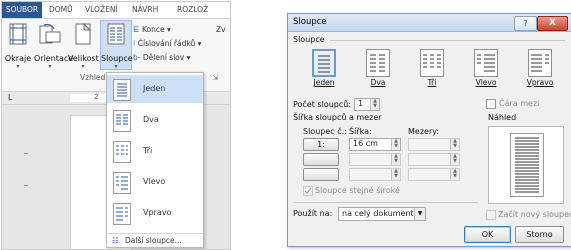 Image resolution: width=571 pixels, height=250 pixels. I want to click on margins-icon, so click(18, 34).